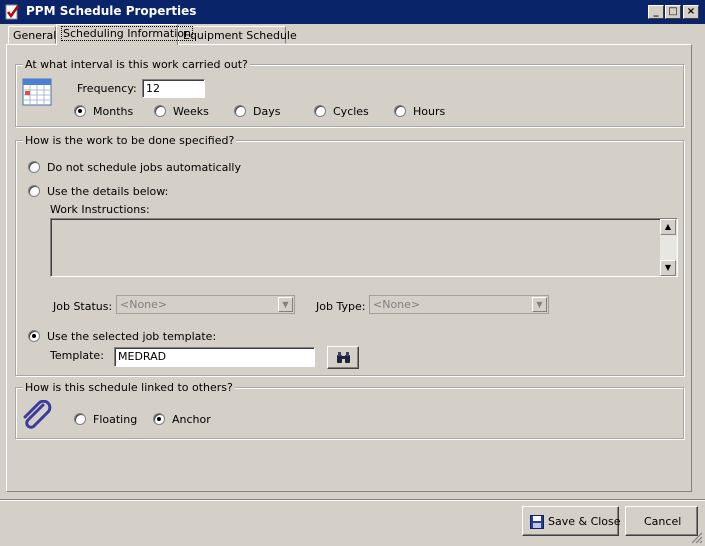  What do you see at coordinates (34, 191) in the screenshot?
I see `use-details-radio` at bounding box center [34, 191].